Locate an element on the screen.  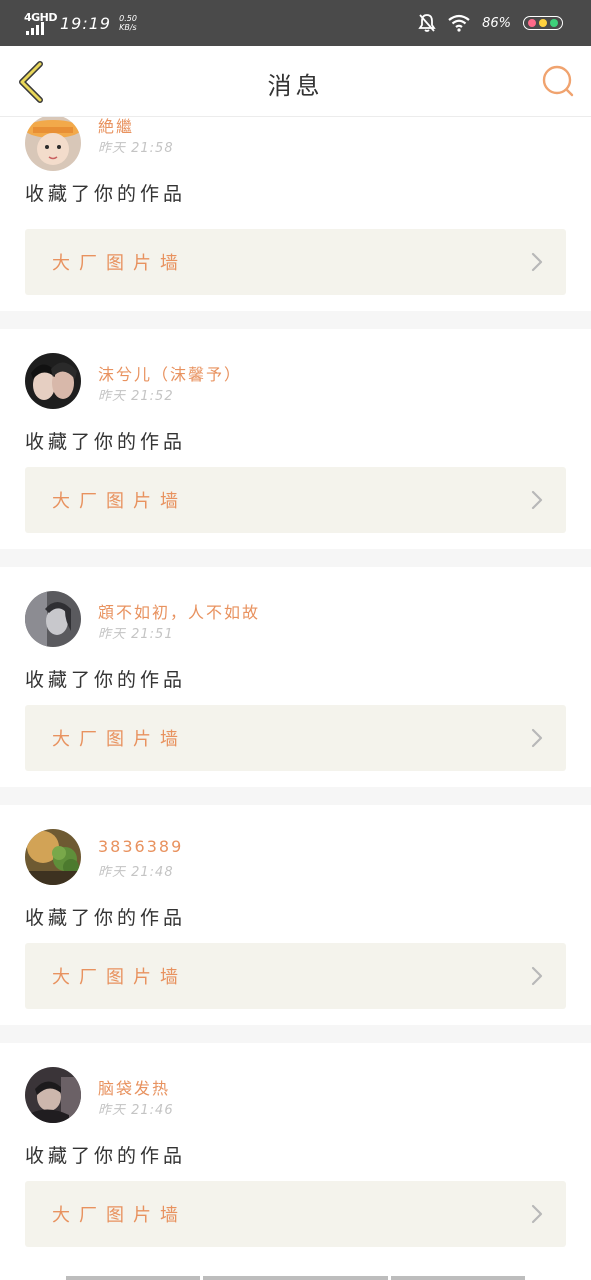
status-right: 86% is located at coordinates (490, 23).